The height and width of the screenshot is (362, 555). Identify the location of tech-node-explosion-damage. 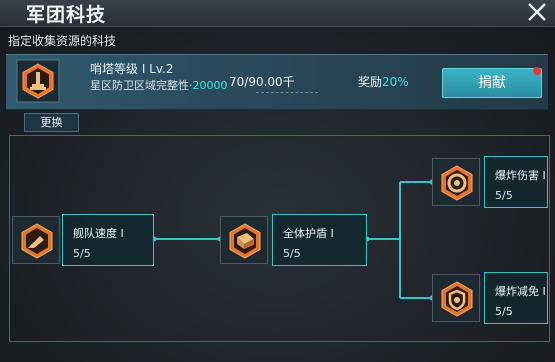
(456, 182).